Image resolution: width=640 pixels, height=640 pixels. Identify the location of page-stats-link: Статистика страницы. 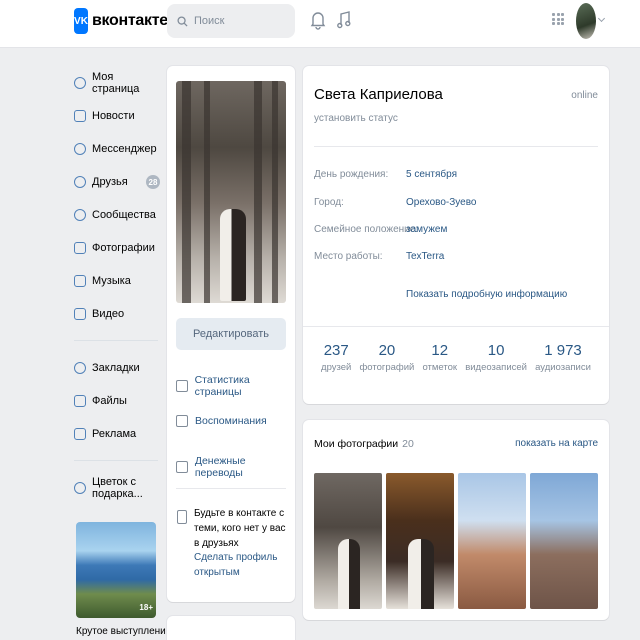
(235, 386).